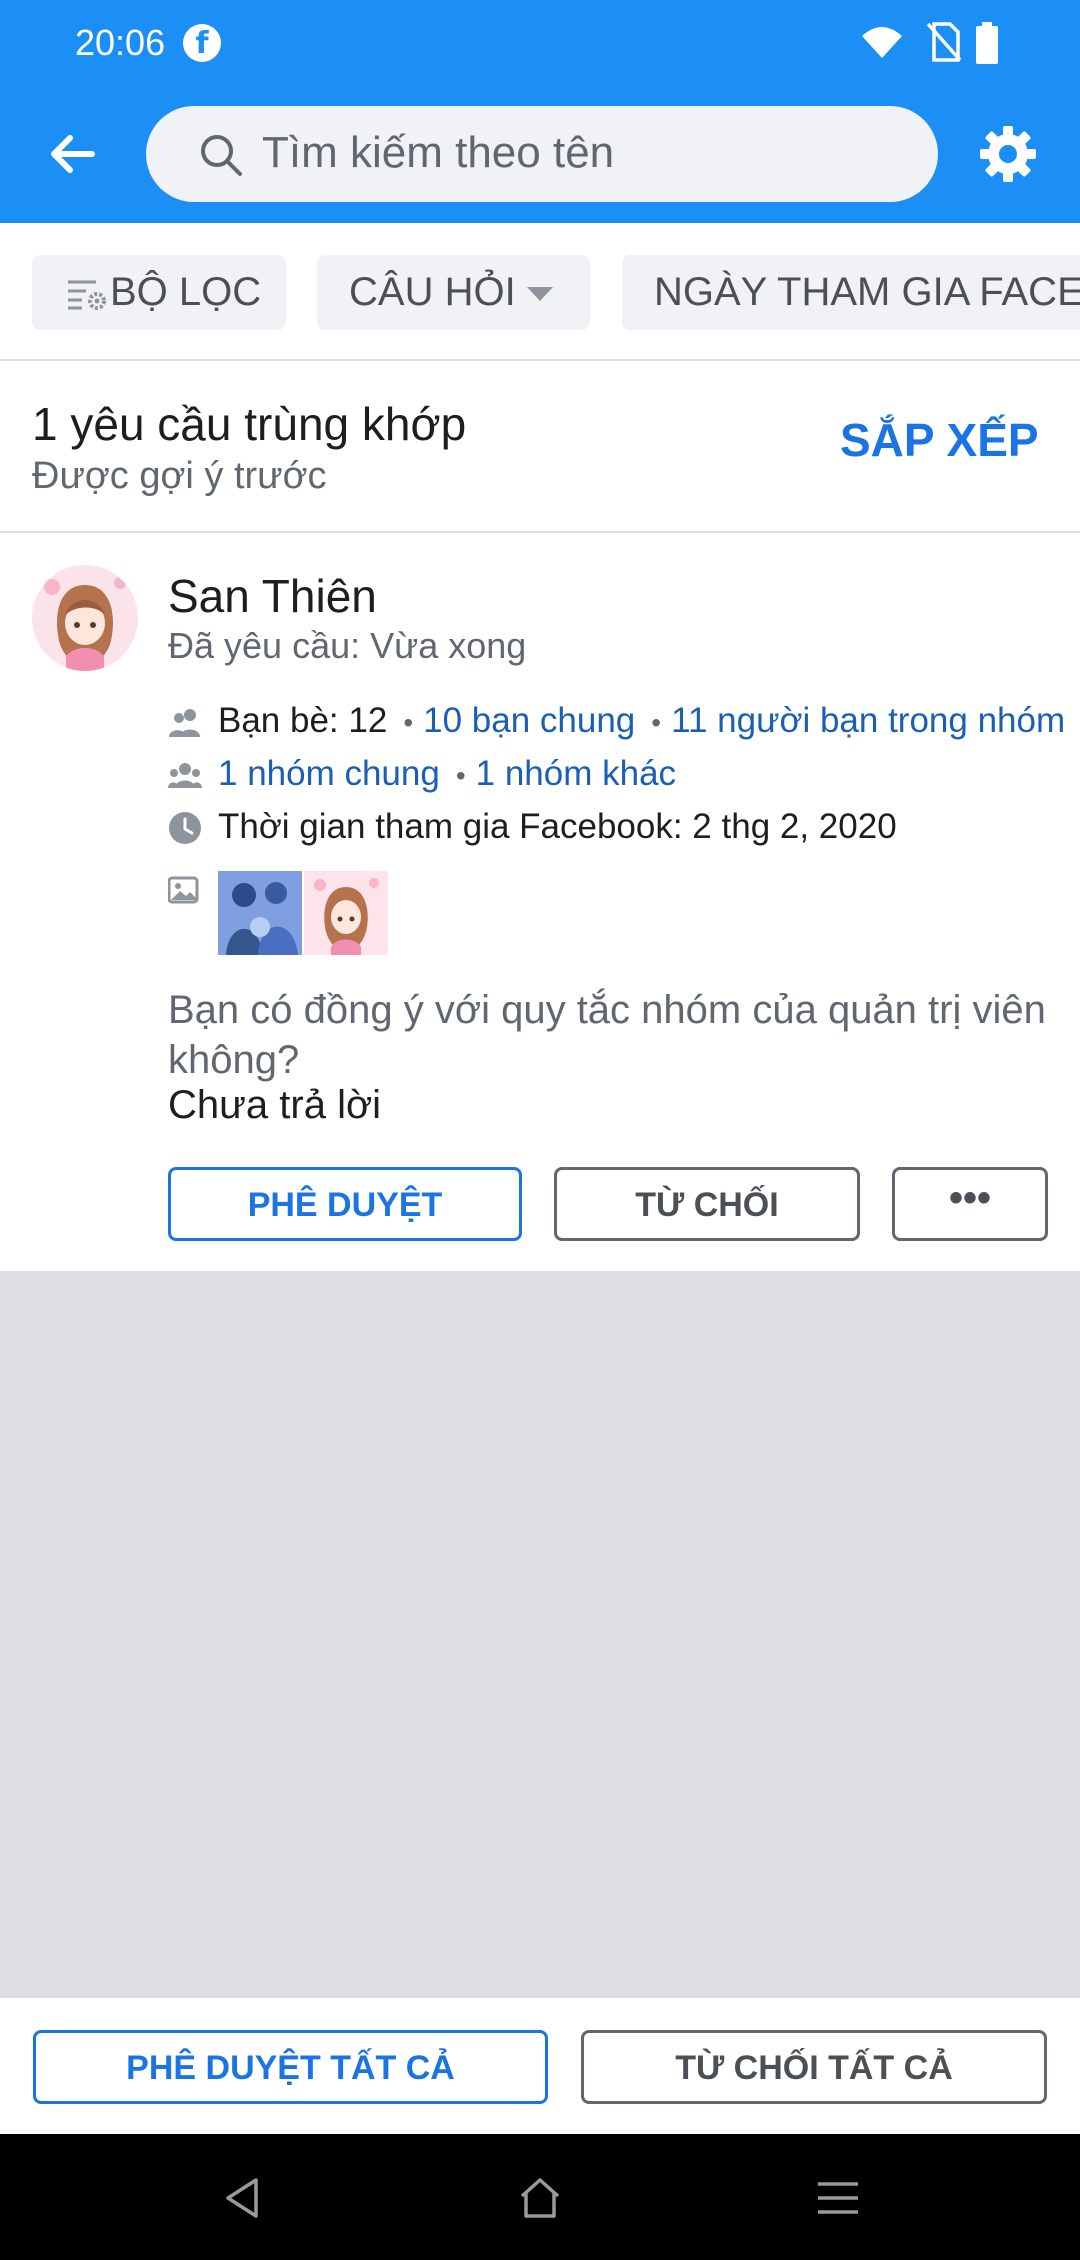 This screenshot has height=2260, width=1080. I want to click on avatar, so click(85, 618).